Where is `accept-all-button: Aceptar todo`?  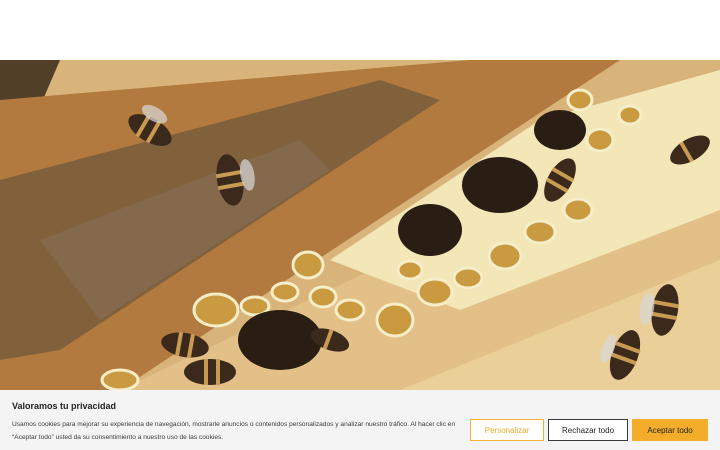 accept-all-button: Aceptar todo is located at coordinates (670, 430).